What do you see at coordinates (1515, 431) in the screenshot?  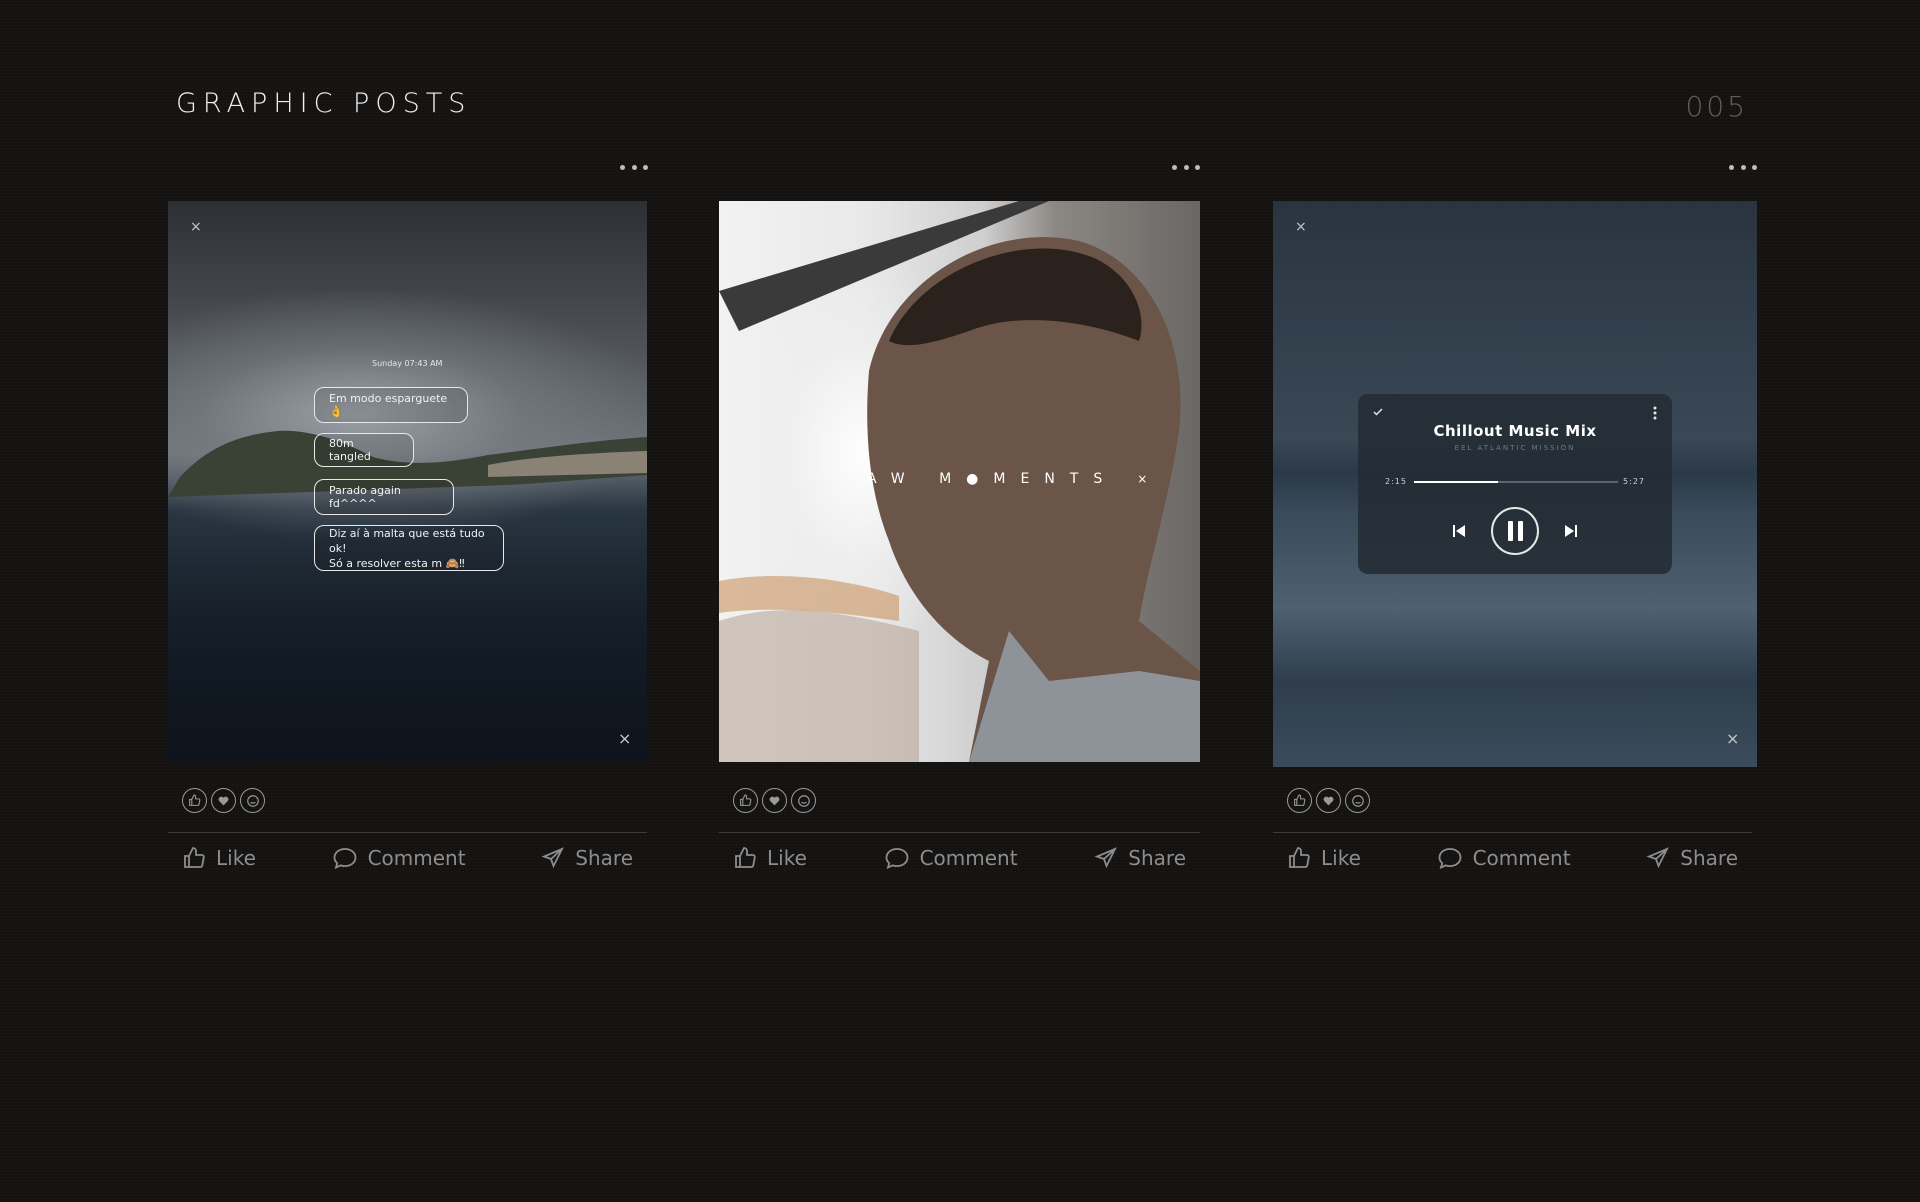 I see `track-title: Chillout Music Mix` at bounding box center [1515, 431].